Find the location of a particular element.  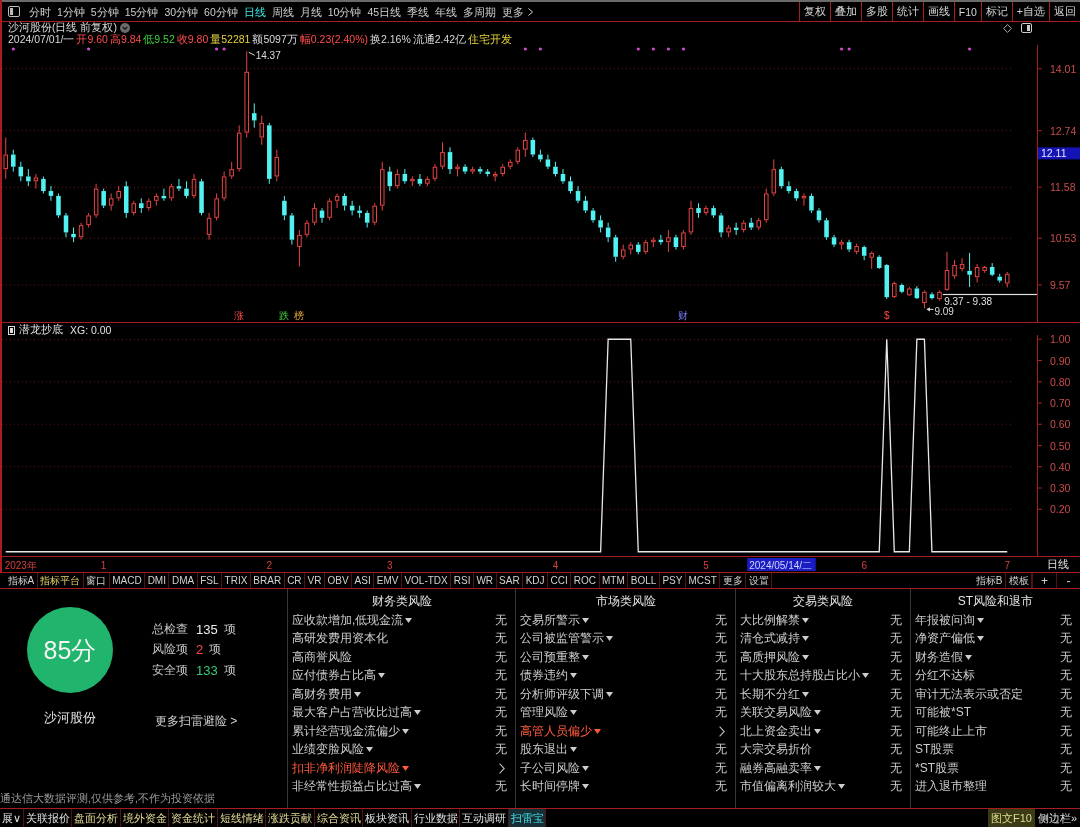

bottom-tab: 展∨ is located at coordinates (12, 818).